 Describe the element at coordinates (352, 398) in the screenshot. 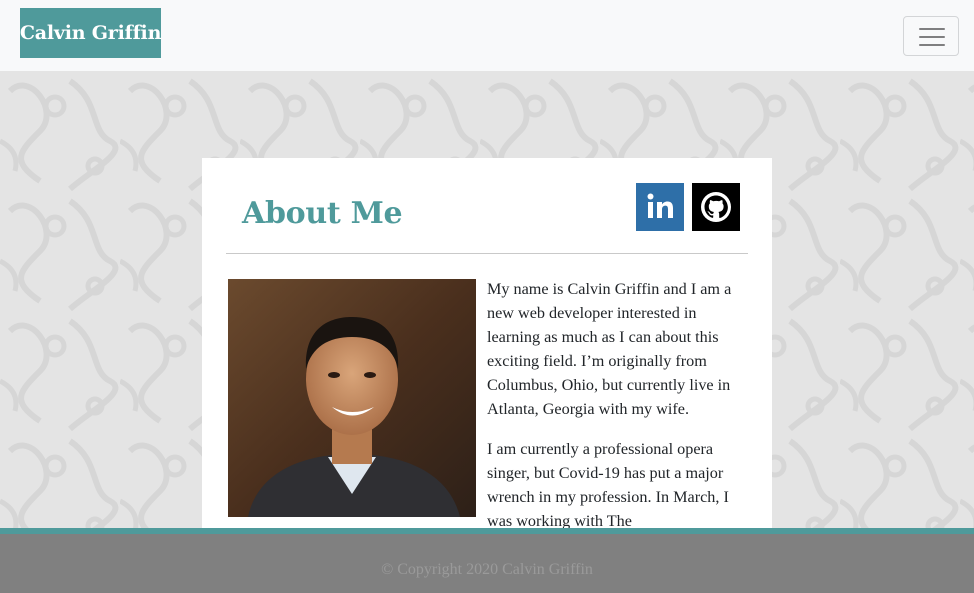

I see `profile-photo` at that location.